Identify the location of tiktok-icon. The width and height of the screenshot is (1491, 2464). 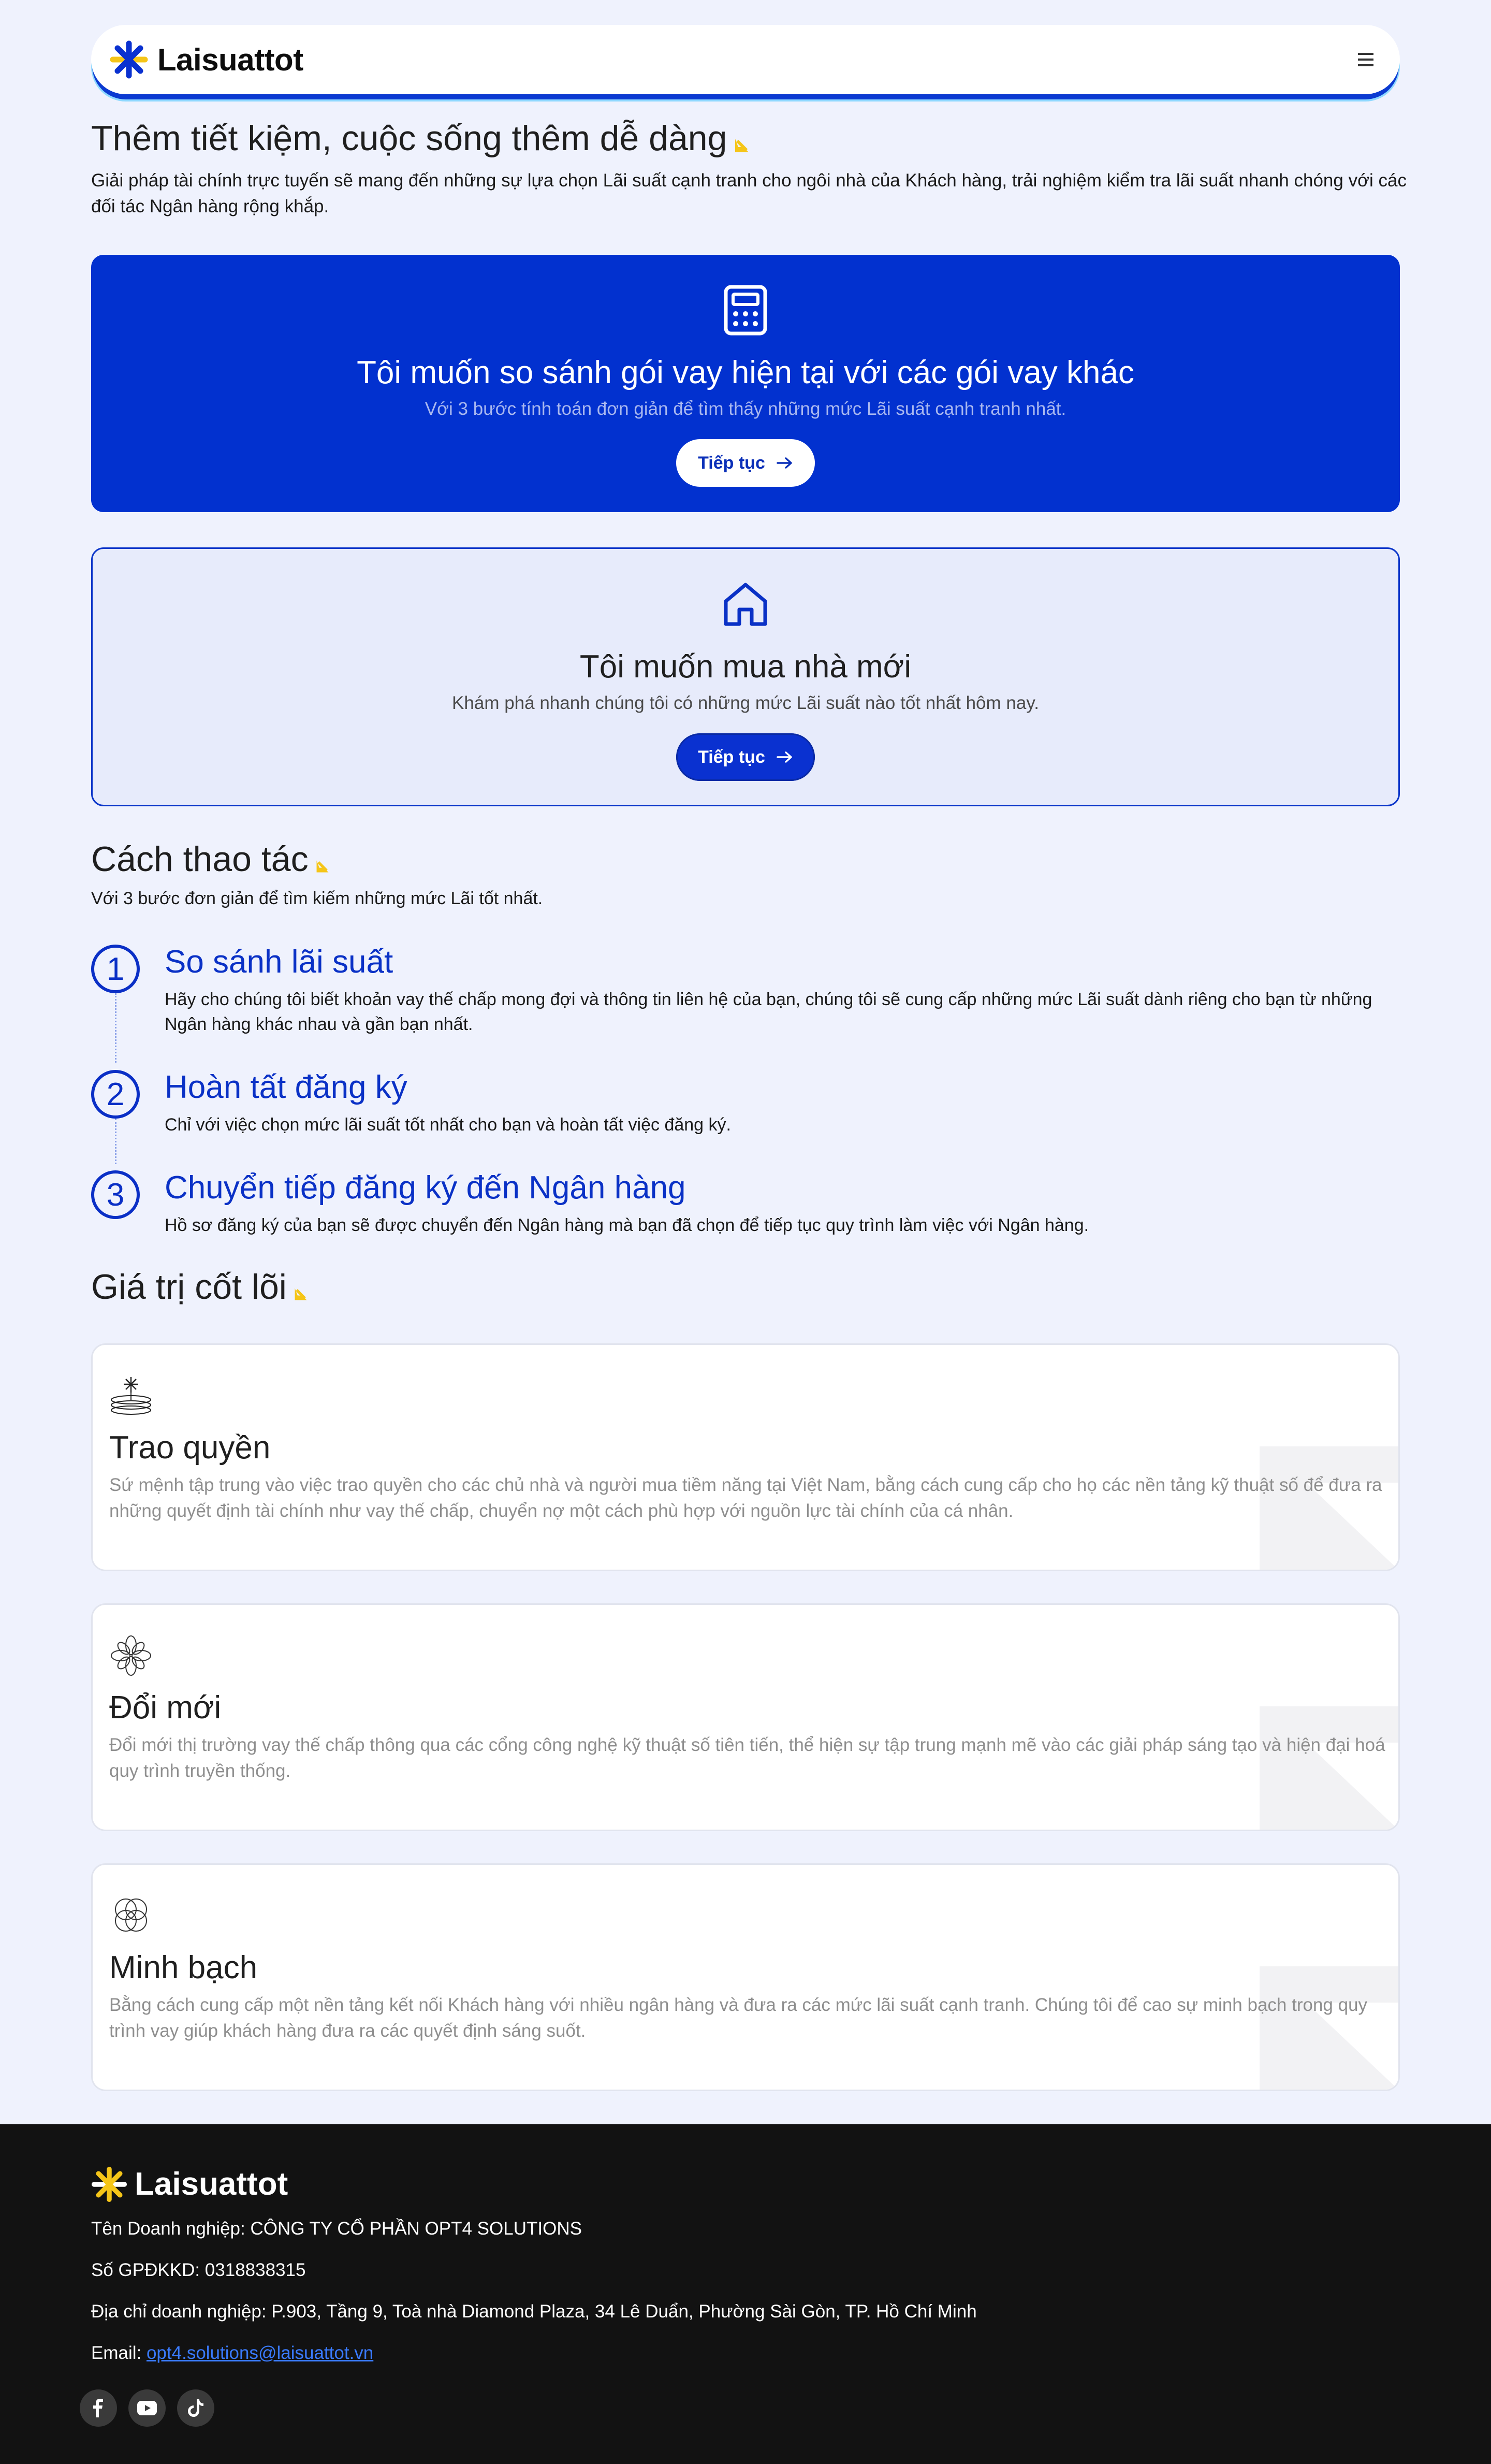
(195, 2408).